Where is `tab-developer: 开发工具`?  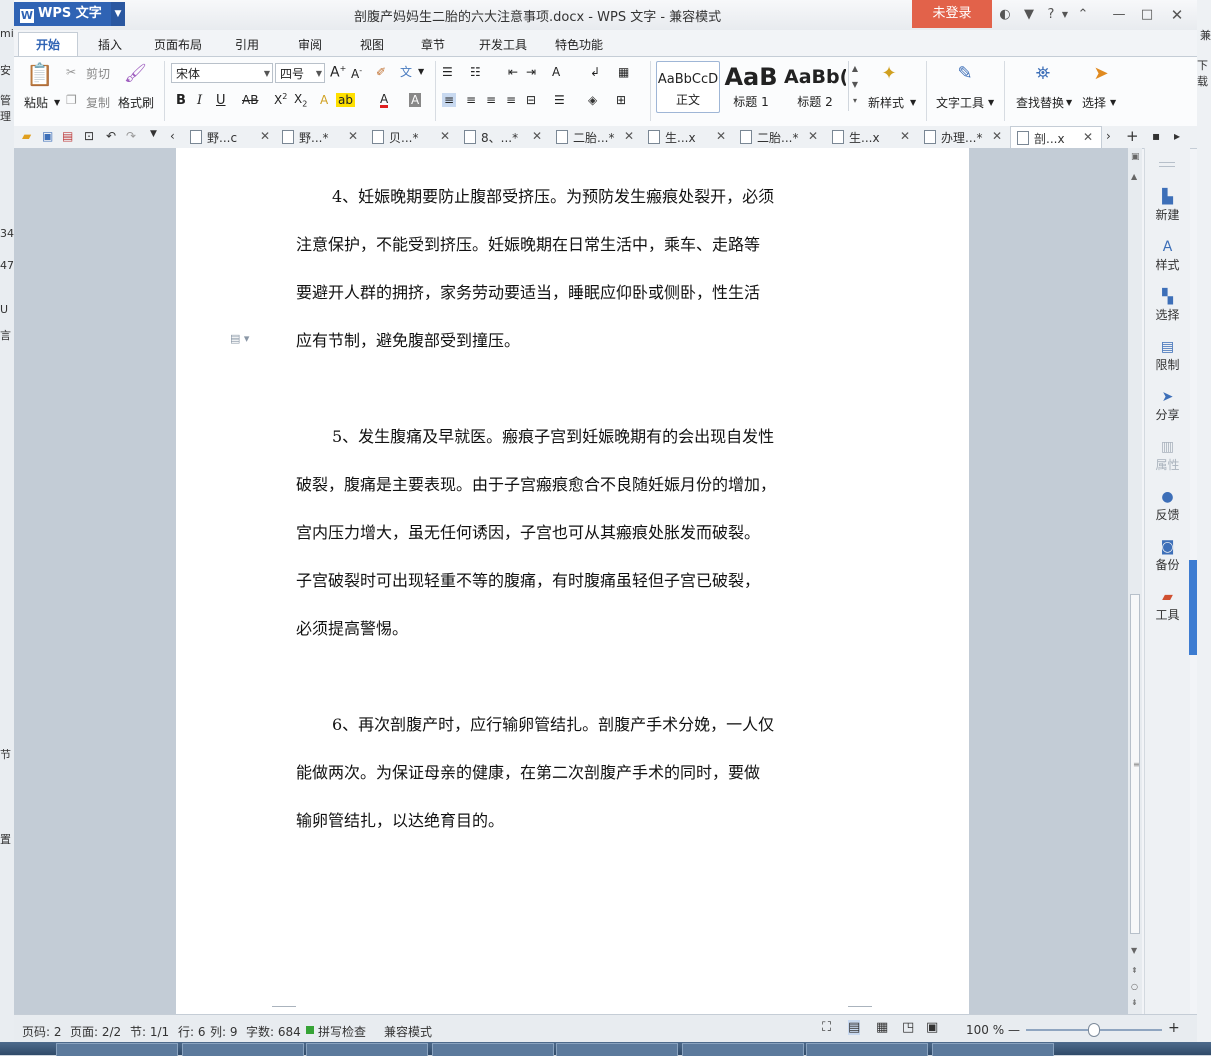
tab-developer: 开发工具 is located at coordinates (503, 44).